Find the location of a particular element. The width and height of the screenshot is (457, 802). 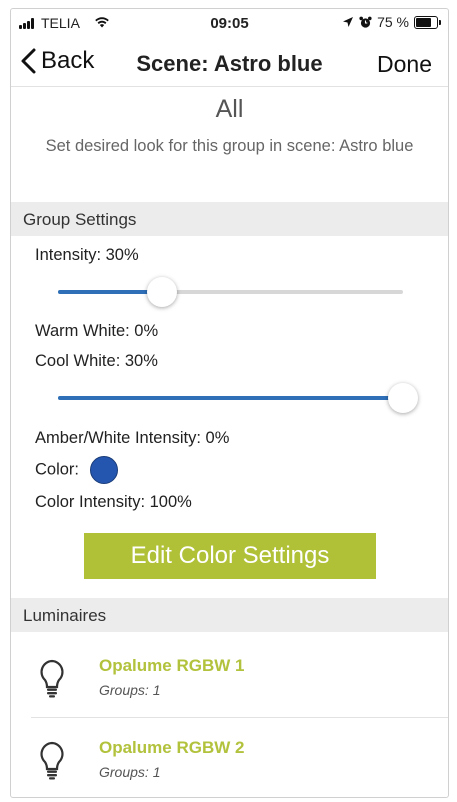

white-balance-slider is located at coordinates (238, 398).